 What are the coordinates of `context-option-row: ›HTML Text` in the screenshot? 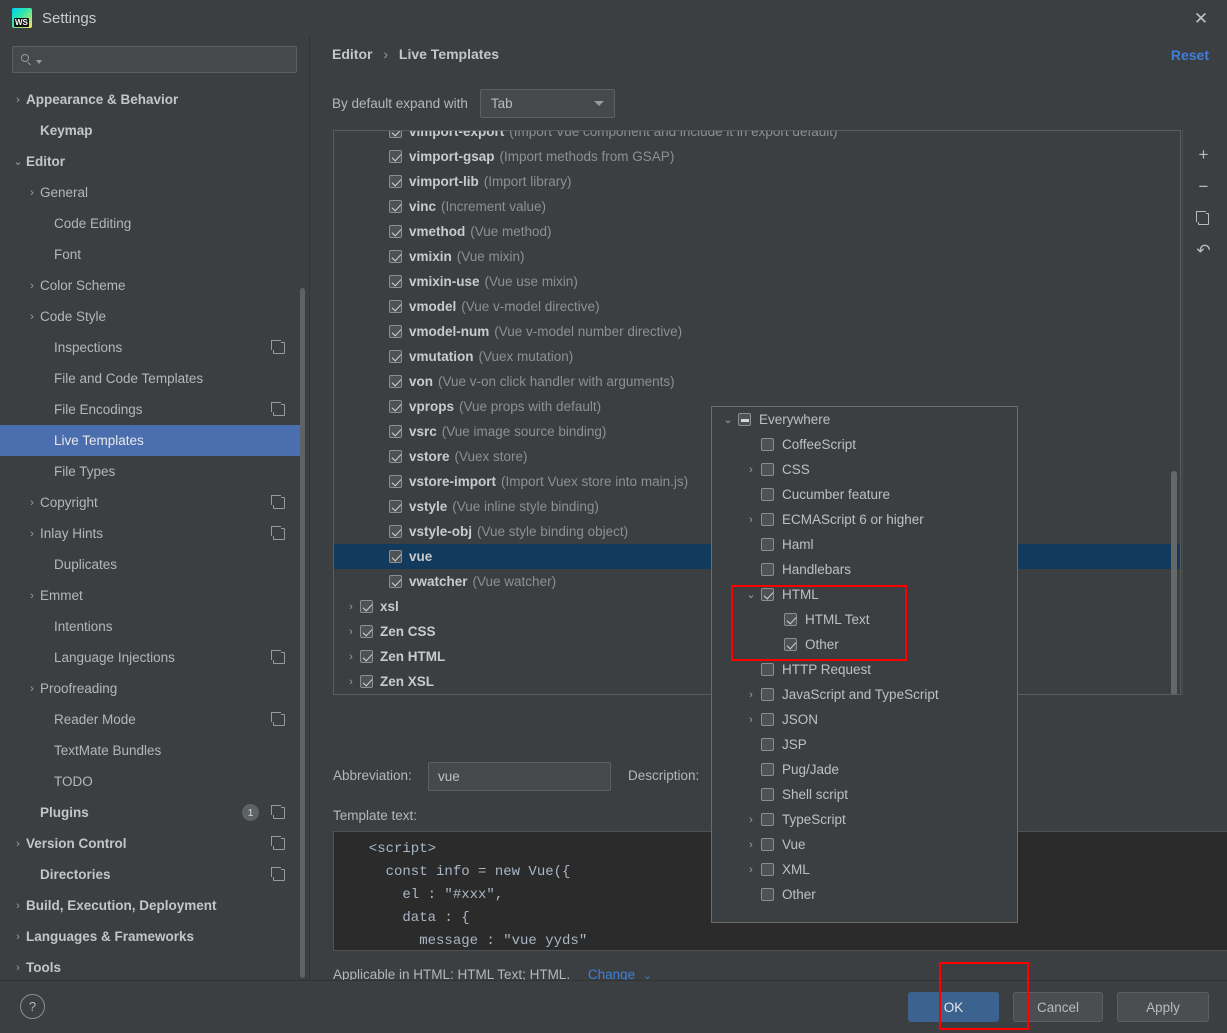 It's located at (864, 619).